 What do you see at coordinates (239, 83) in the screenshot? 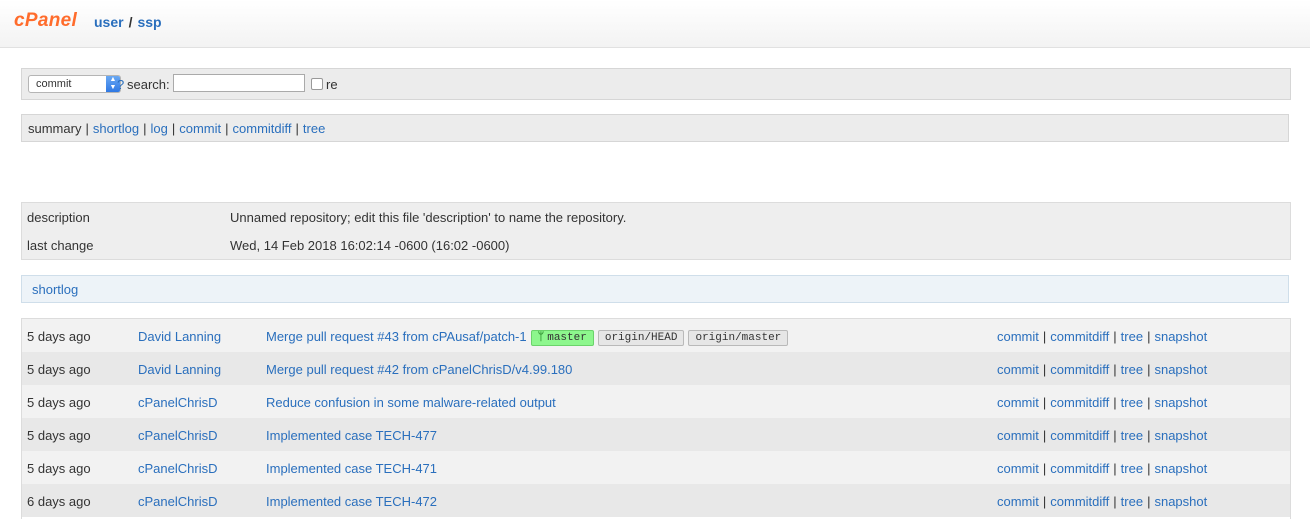
I see `search-input` at bounding box center [239, 83].